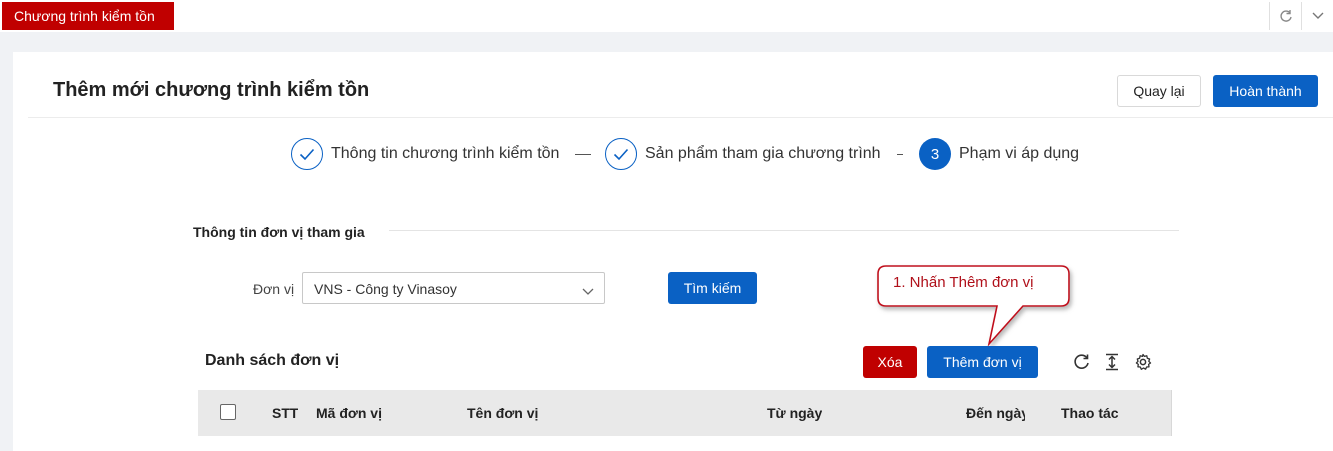 This screenshot has height=451, width=1333. I want to click on step-3-number: 3, so click(935, 154).